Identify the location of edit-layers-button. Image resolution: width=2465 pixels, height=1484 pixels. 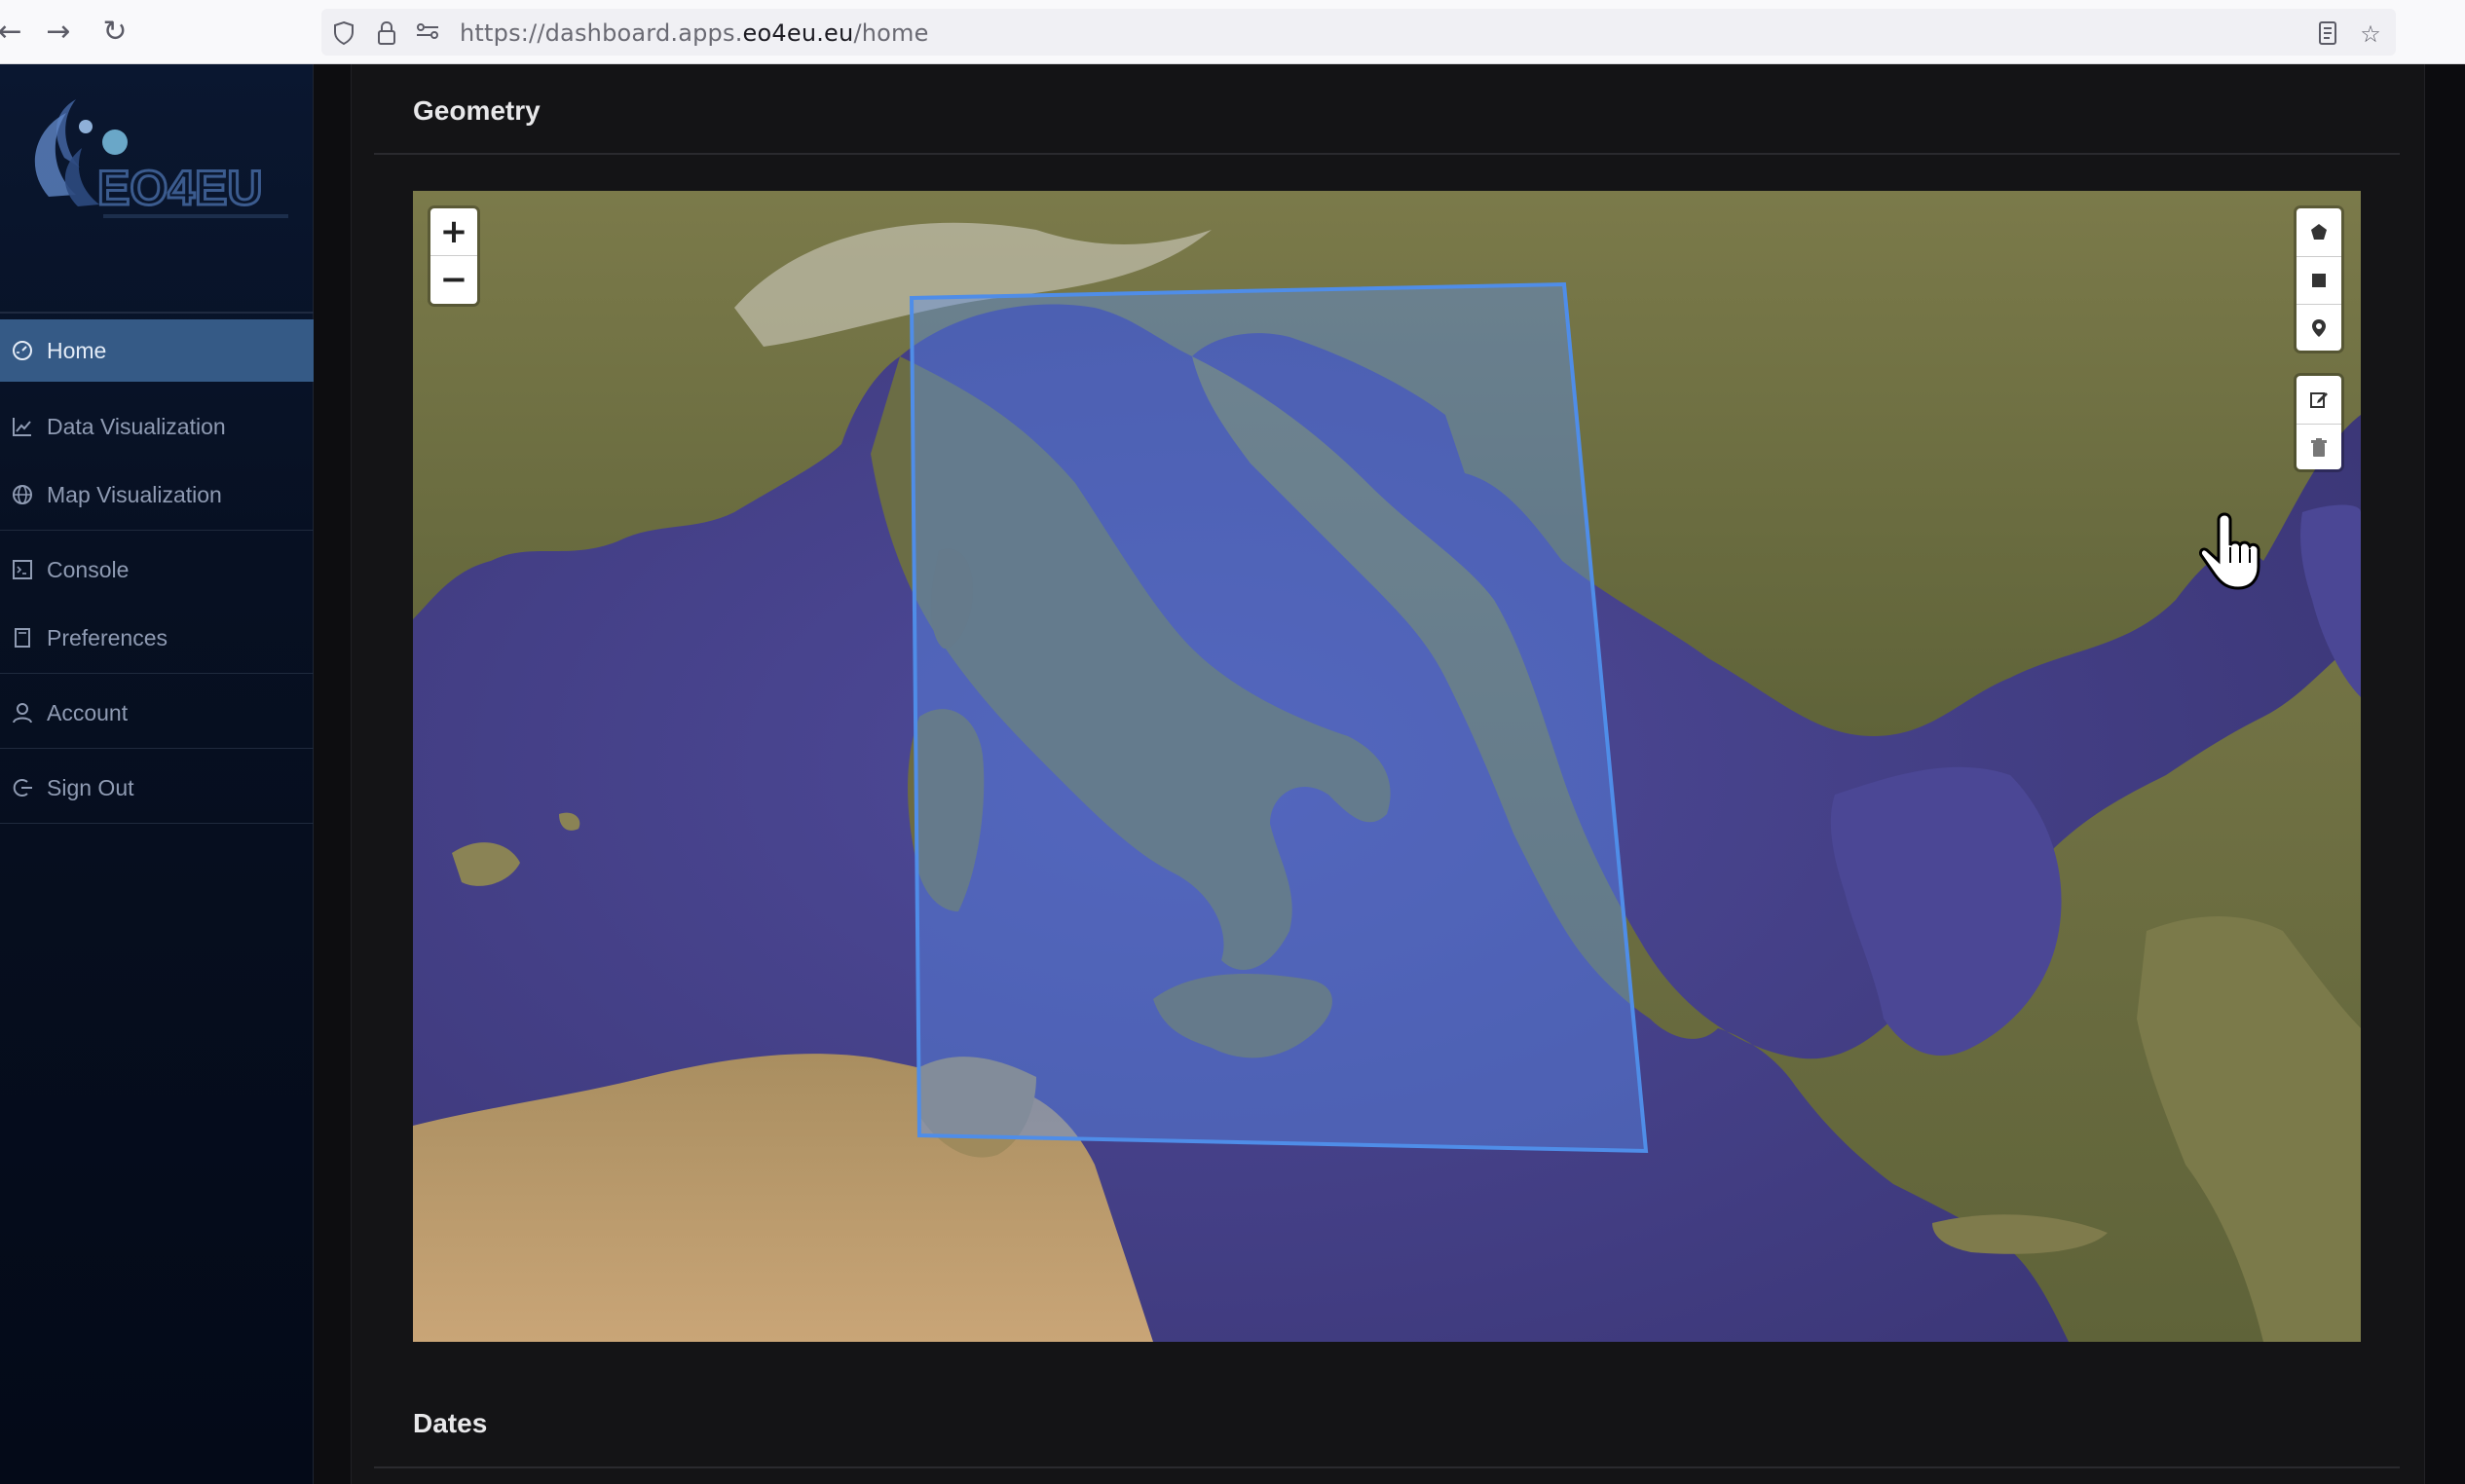
(2319, 399).